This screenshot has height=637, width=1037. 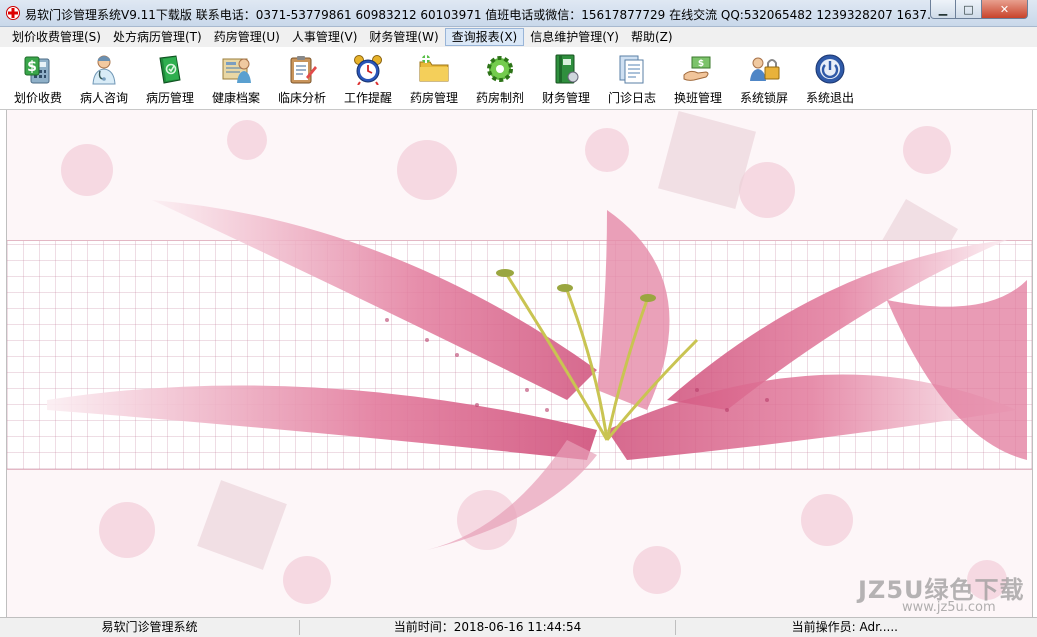 I want to click on alarm-clock-icon, so click(x=368, y=70).